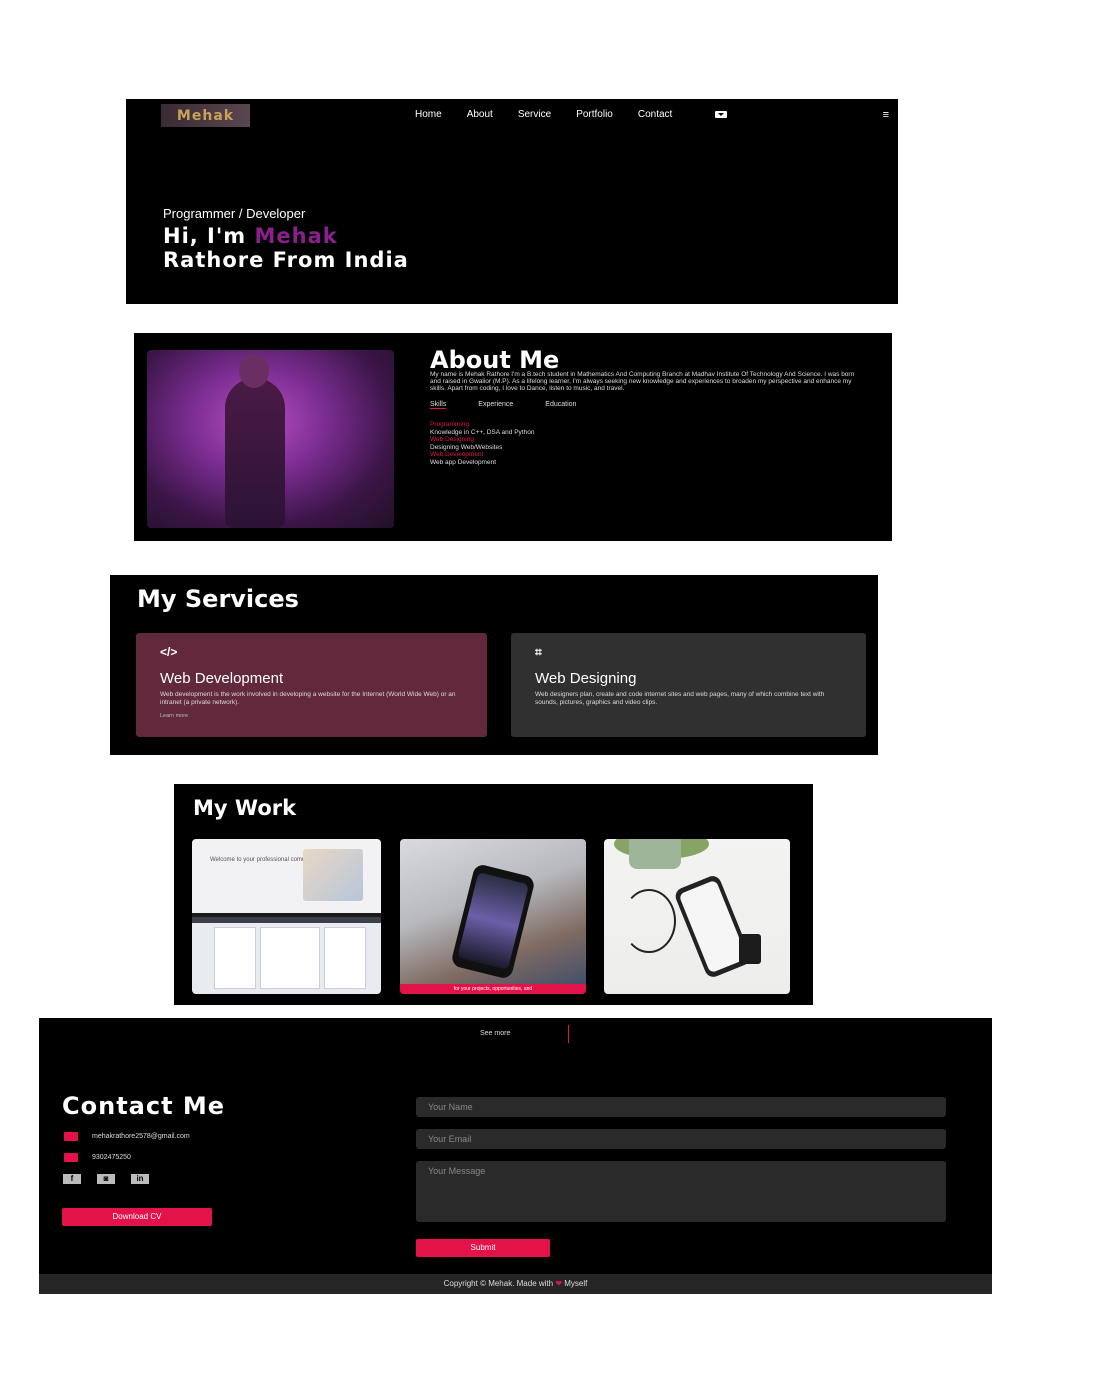 Image resolution: width=1093 pixels, height=1374 pixels. What do you see at coordinates (480, 114) in the screenshot?
I see `nav-about: About` at bounding box center [480, 114].